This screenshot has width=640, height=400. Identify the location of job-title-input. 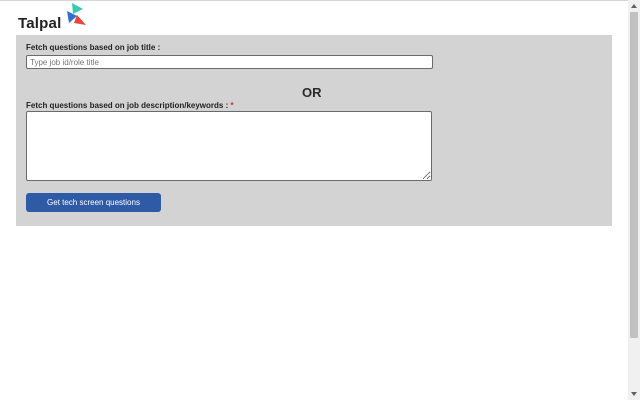
(229, 62).